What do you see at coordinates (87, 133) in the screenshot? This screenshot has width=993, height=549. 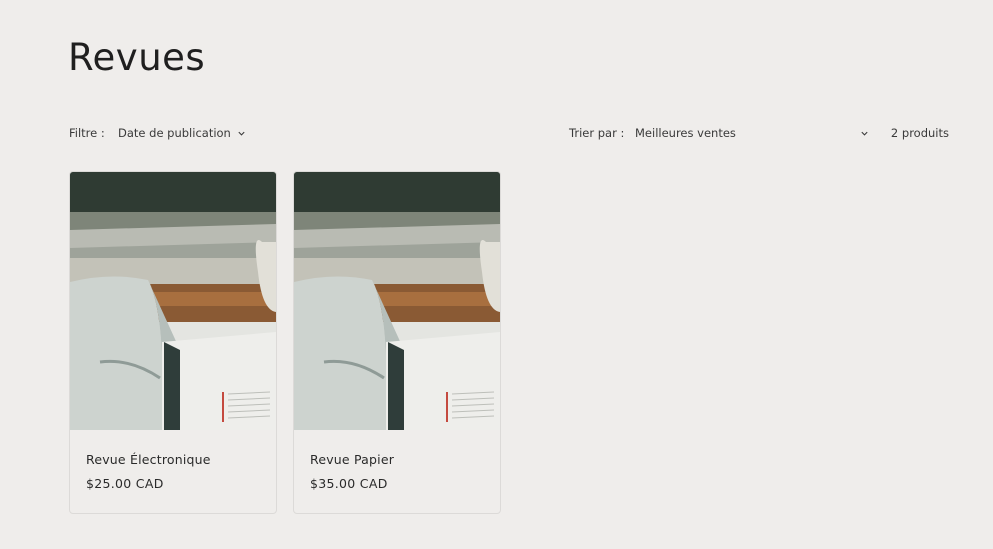 I see `filter-label: Filtre :` at bounding box center [87, 133].